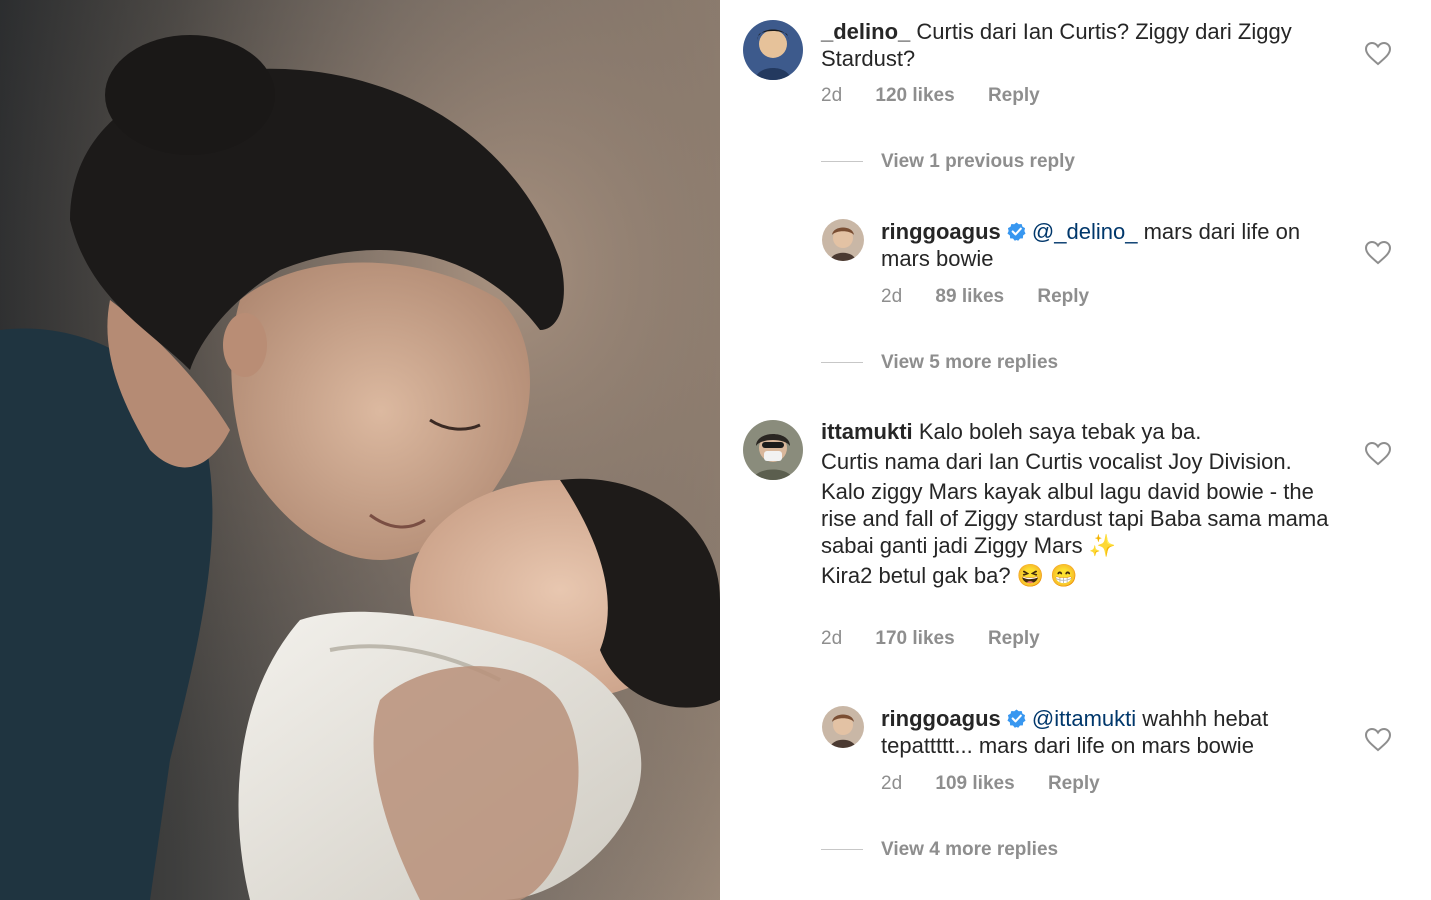 This screenshot has width=1431, height=900. Describe the element at coordinates (1060, 431) in the screenshot. I see `comment-text: Kalo boleh saya tebak ya ba.` at that location.